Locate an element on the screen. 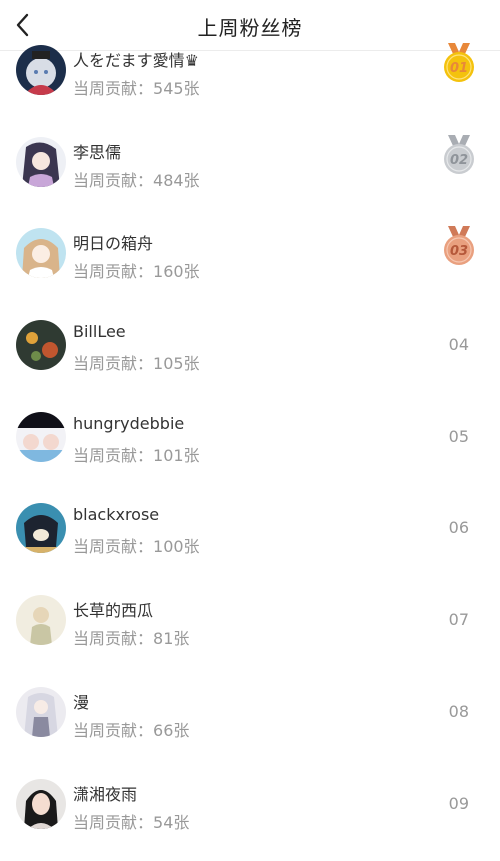 The height and width of the screenshot is (861, 500). contribution-text: 当周贡献：545张 is located at coordinates (136, 87).